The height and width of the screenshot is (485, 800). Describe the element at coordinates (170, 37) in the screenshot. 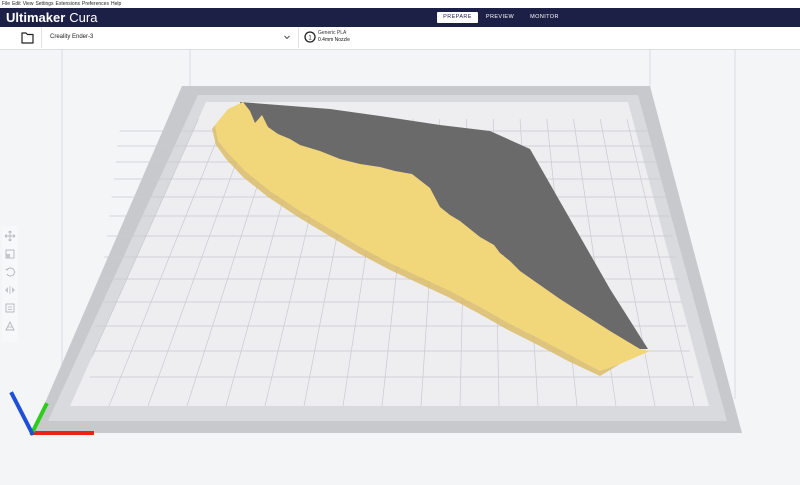

I see `printer-selector: Creality Ender-3` at that location.